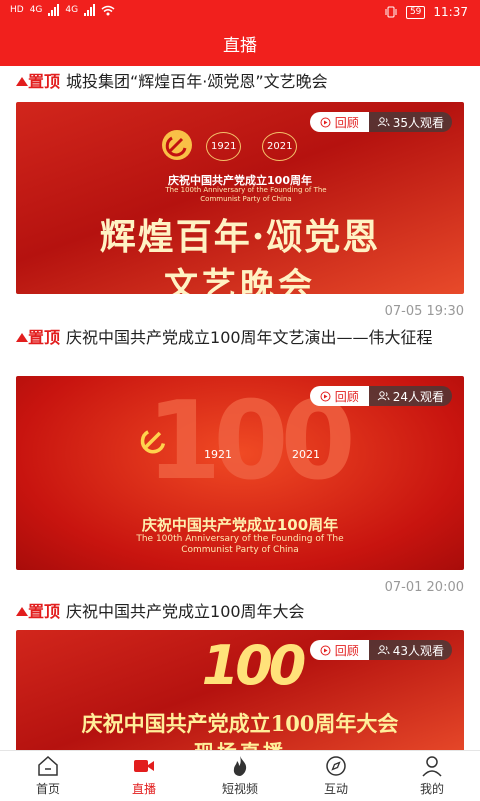 The height and width of the screenshot is (801, 480). What do you see at coordinates (197, 81) in the screenshot?
I see `item-title: 城投集团“辉煌百年·颂党恩”文艺晚会` at bounding box center [197, 81].